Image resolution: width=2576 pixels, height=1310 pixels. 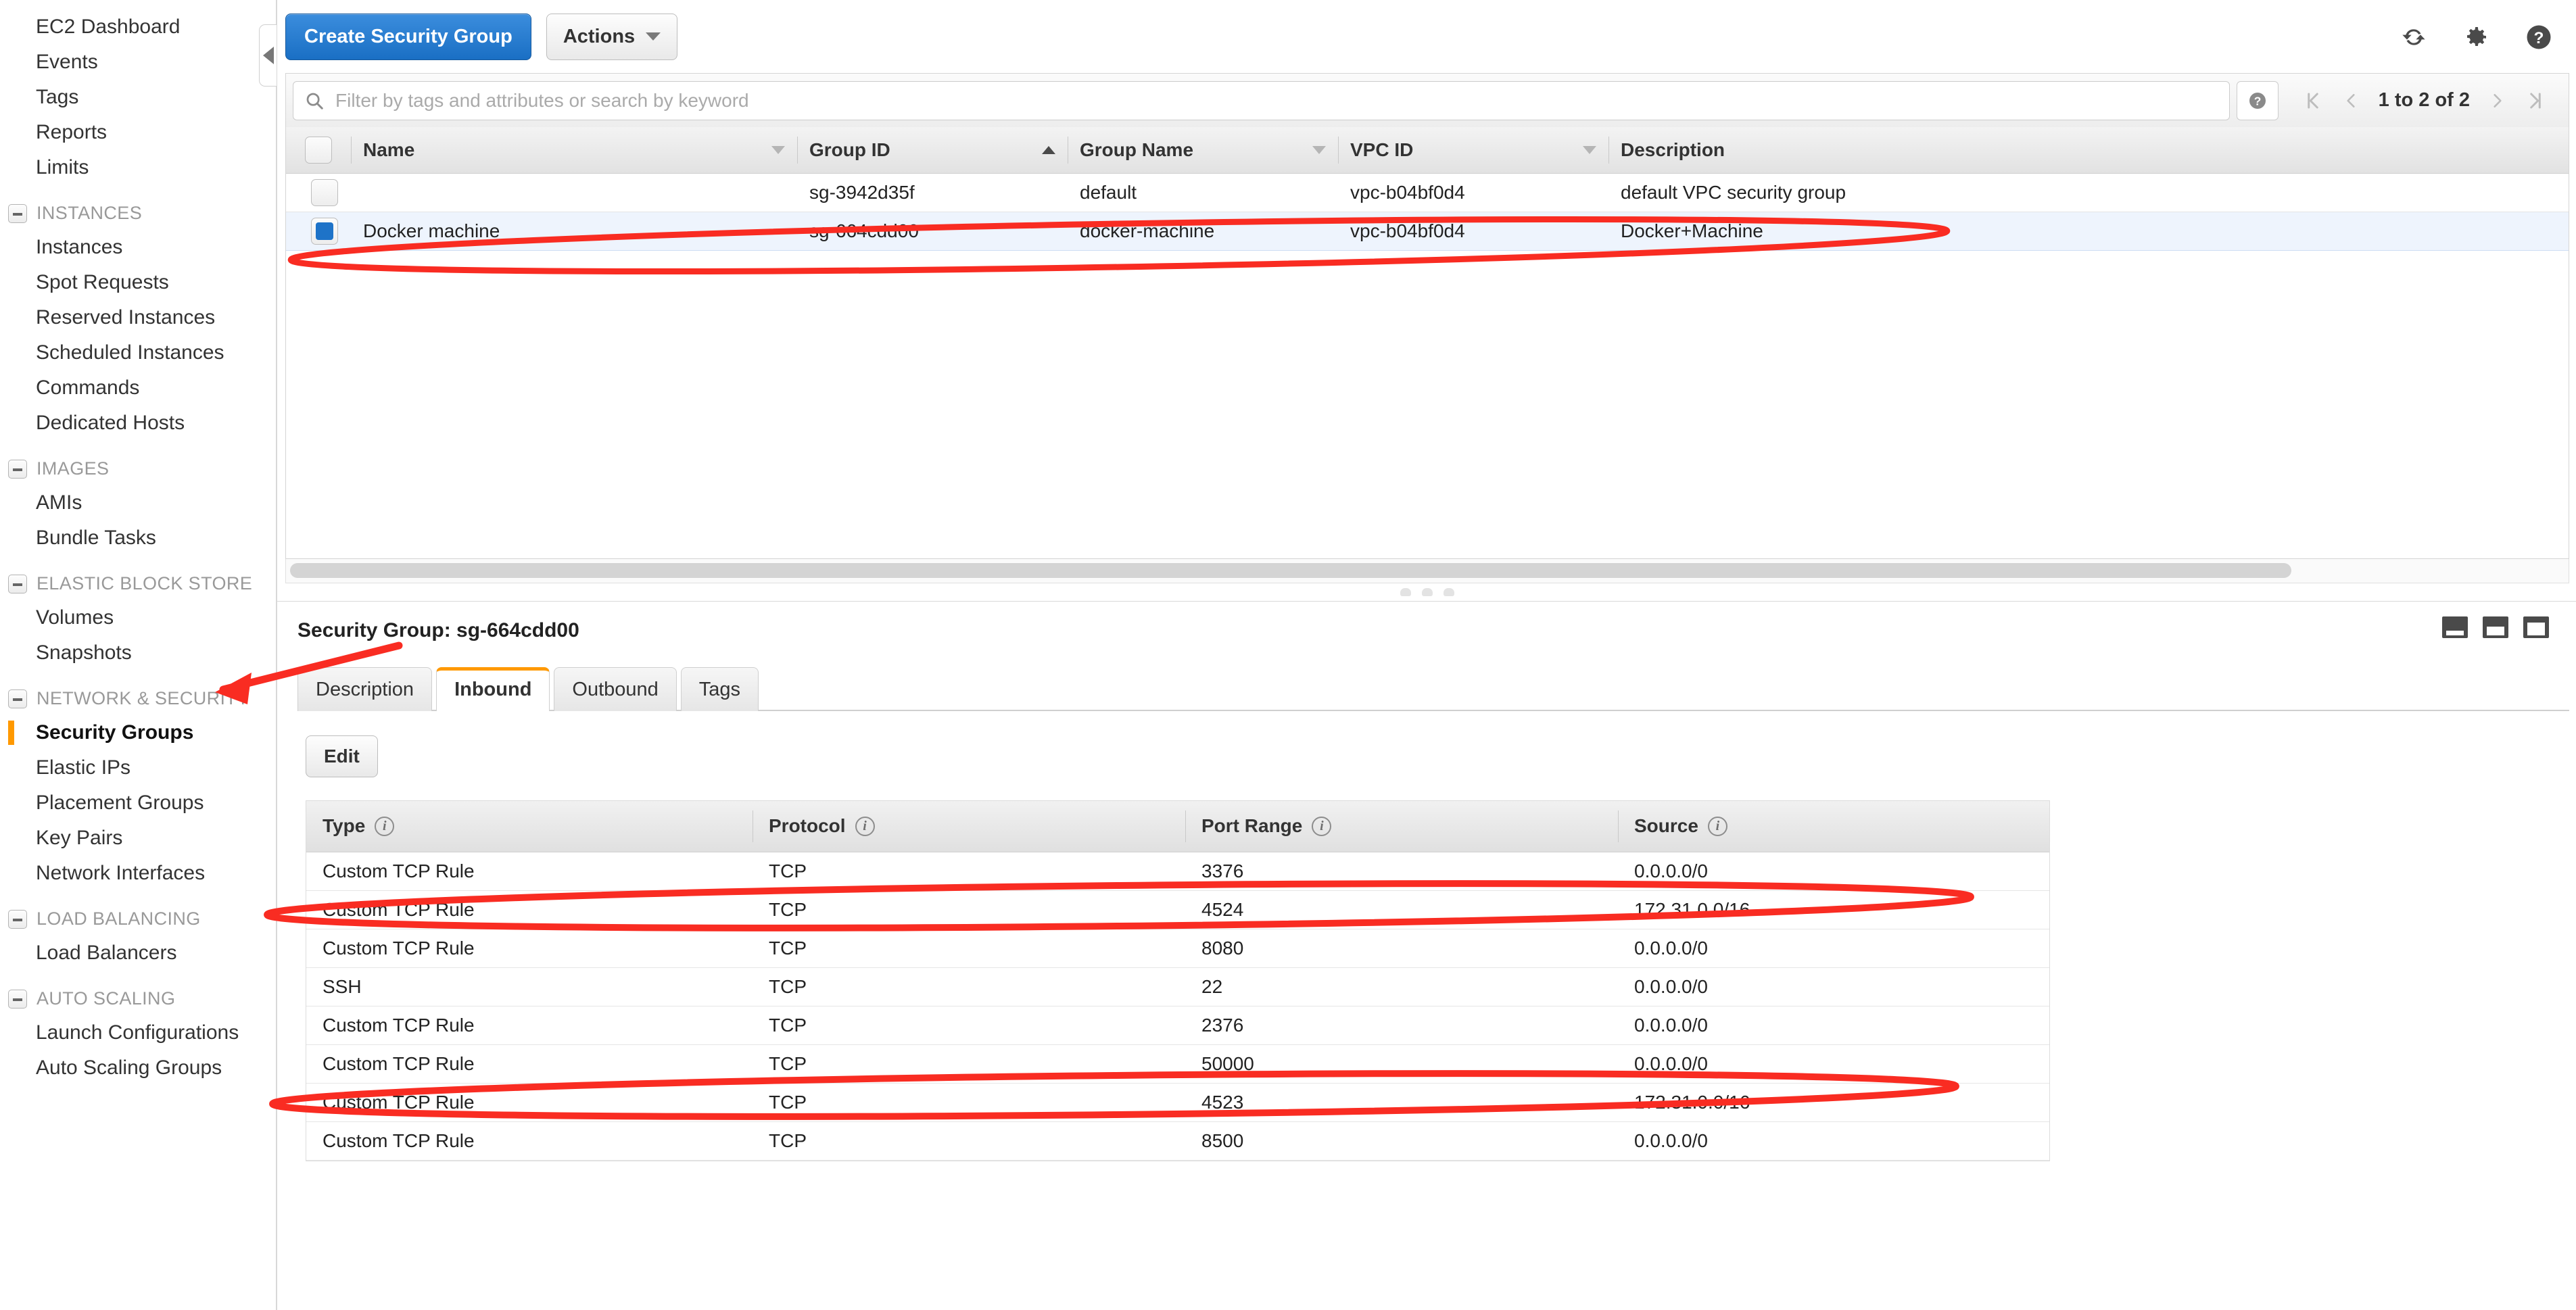 I want to click on sidebar-item-instances: Instances, so click(x=138, y=247).